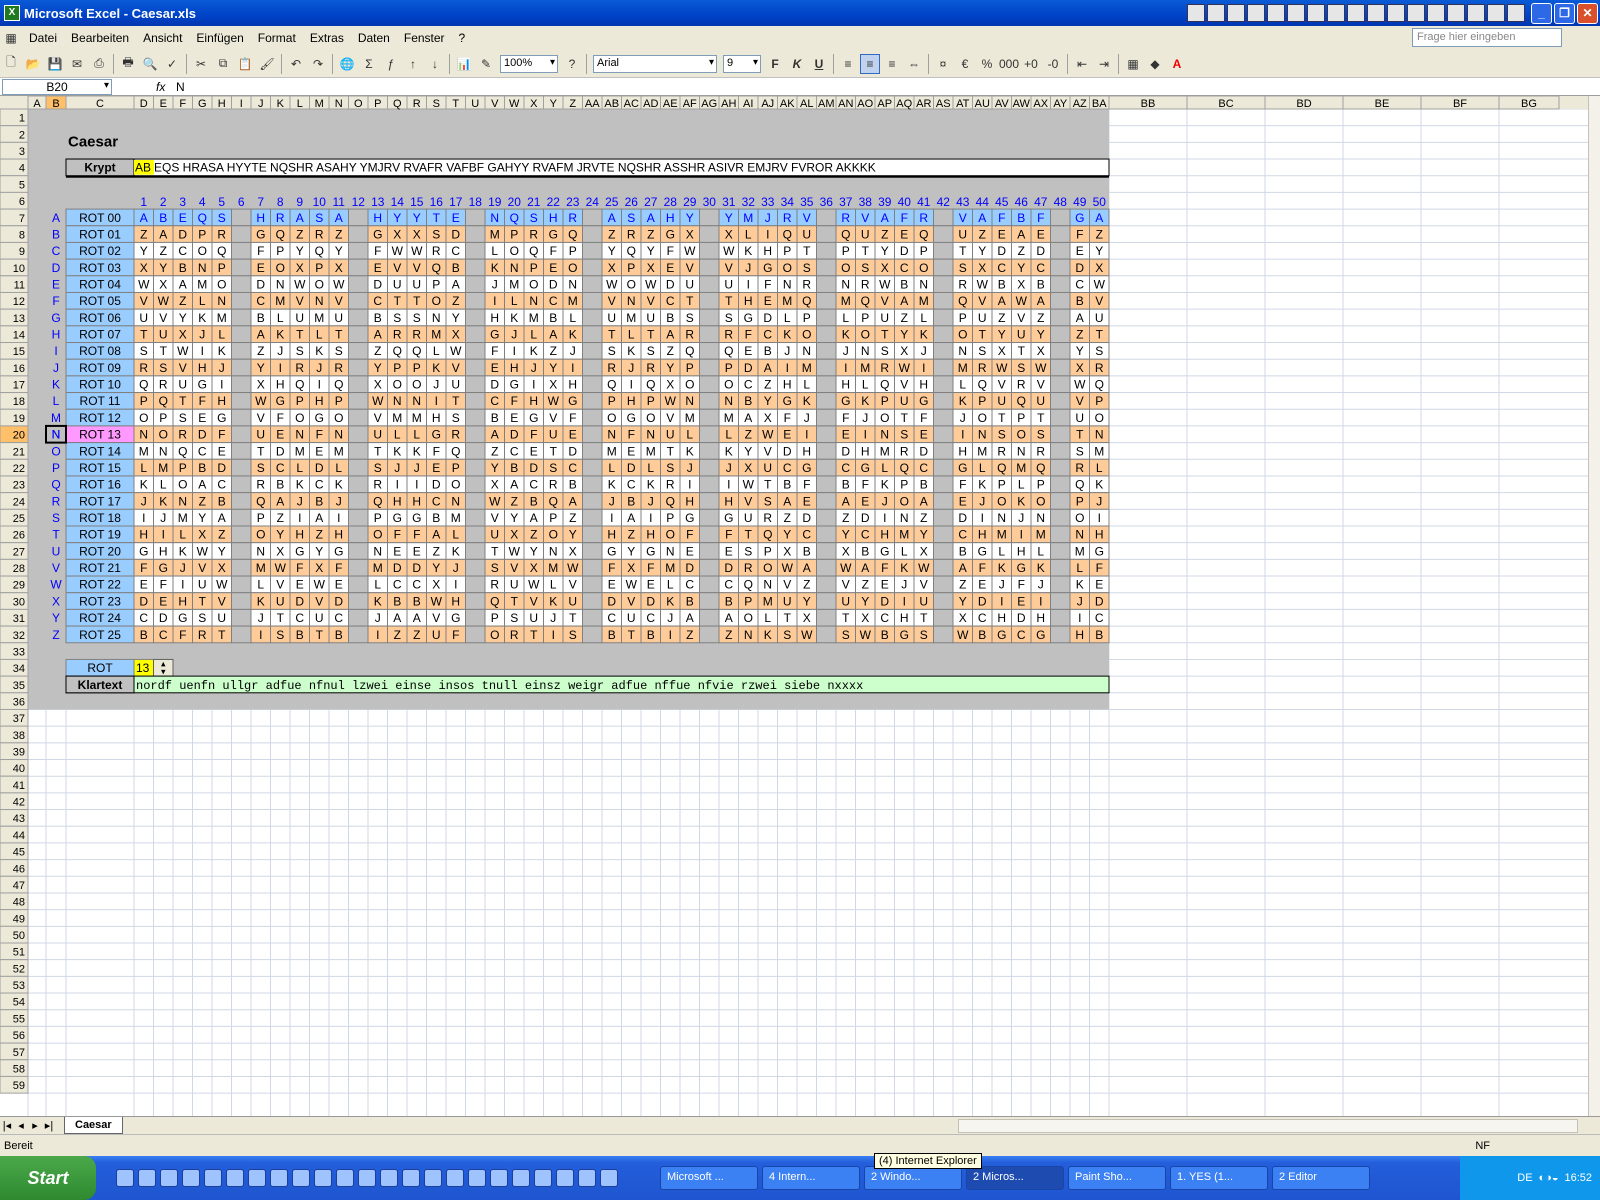 The width and height of the screenshot is (1600, 1200). I want to click on increase-decimal-icon: +0, so click(1031, 64).